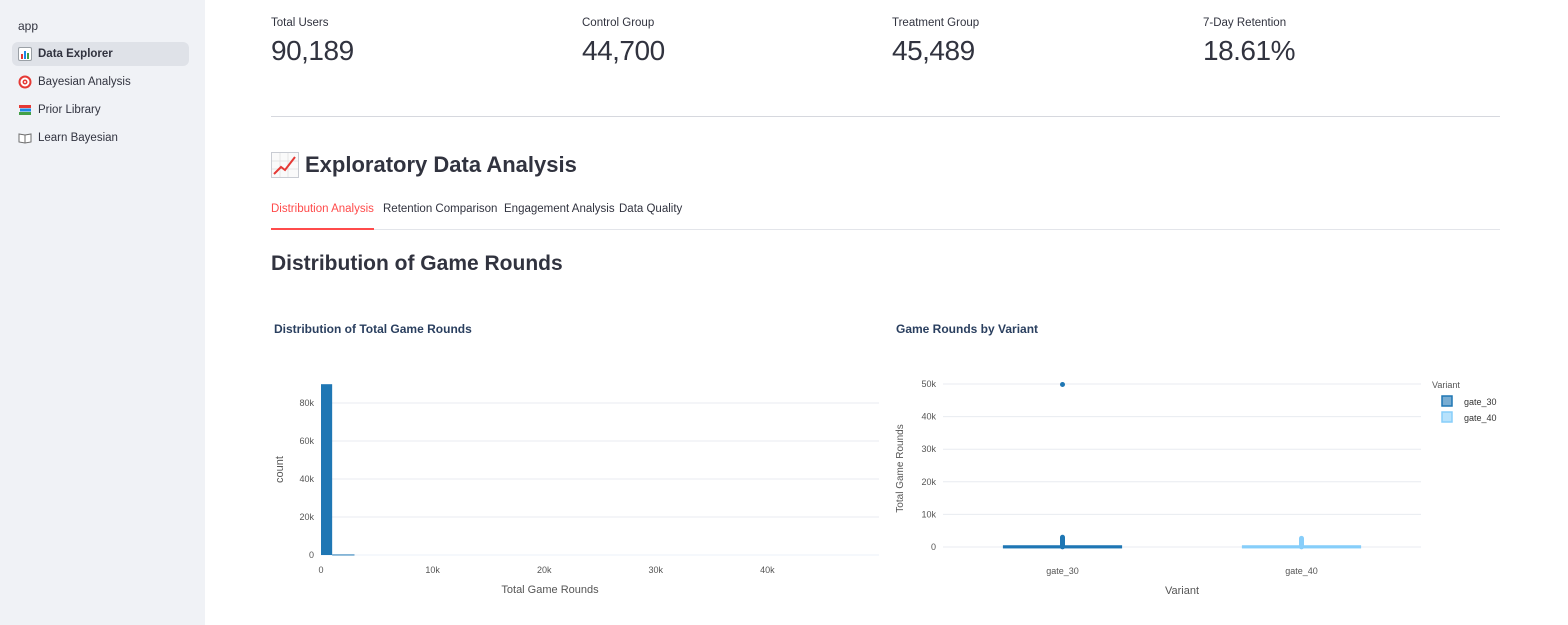 The height and width of the screenshot is (625, 1568). Describe the element at coordinates (432, 570) in the screenshot. I see `x-tick-label: 10k` at that location.